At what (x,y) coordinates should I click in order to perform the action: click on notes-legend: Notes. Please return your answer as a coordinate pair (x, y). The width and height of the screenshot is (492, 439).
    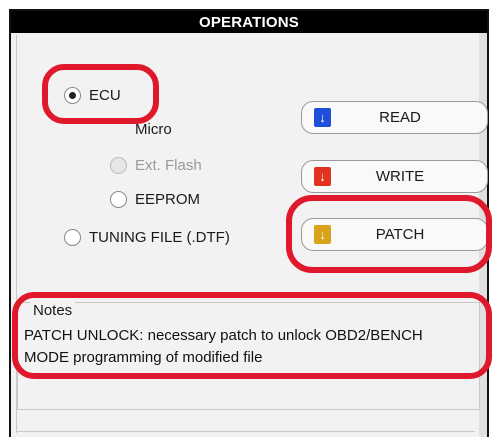
    Looking at the image, I should click on (53, 311).